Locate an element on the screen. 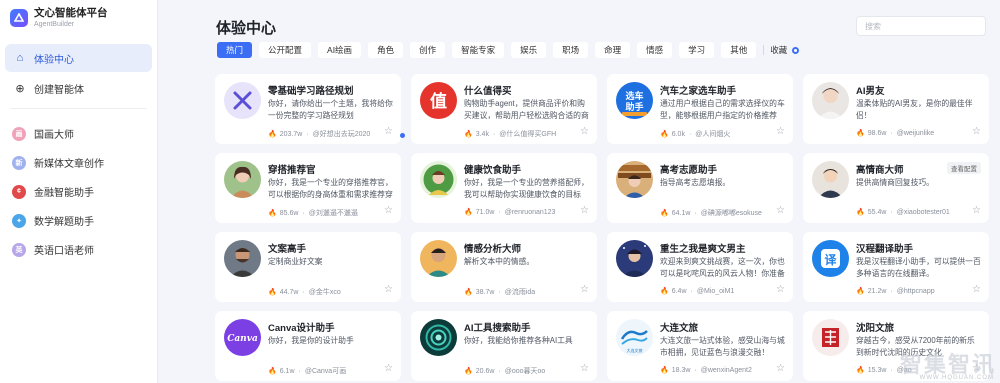 This screenshot has width=1000, height=383. agent-card-author: @wenxinAgent2 is located at coordinates (726, 370).